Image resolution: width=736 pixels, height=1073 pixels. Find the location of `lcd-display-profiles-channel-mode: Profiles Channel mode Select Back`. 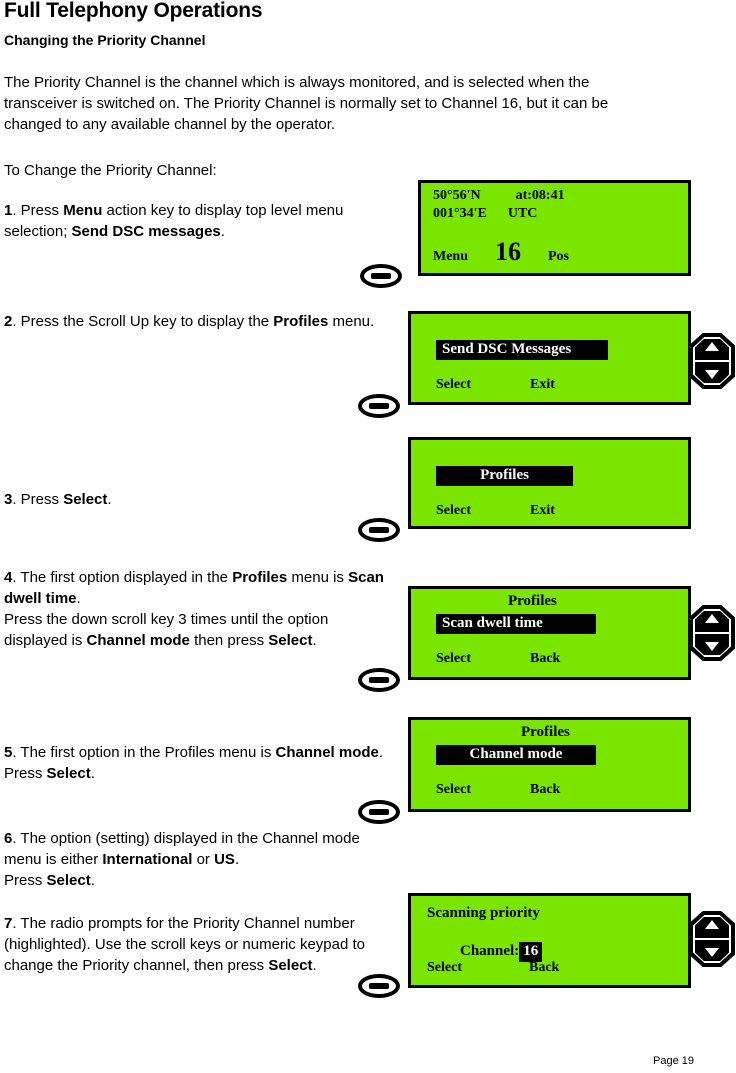

lcd-display-profiles-channel-mode: Profiles Channel mode Select Back is located at coordinates (549, 764).